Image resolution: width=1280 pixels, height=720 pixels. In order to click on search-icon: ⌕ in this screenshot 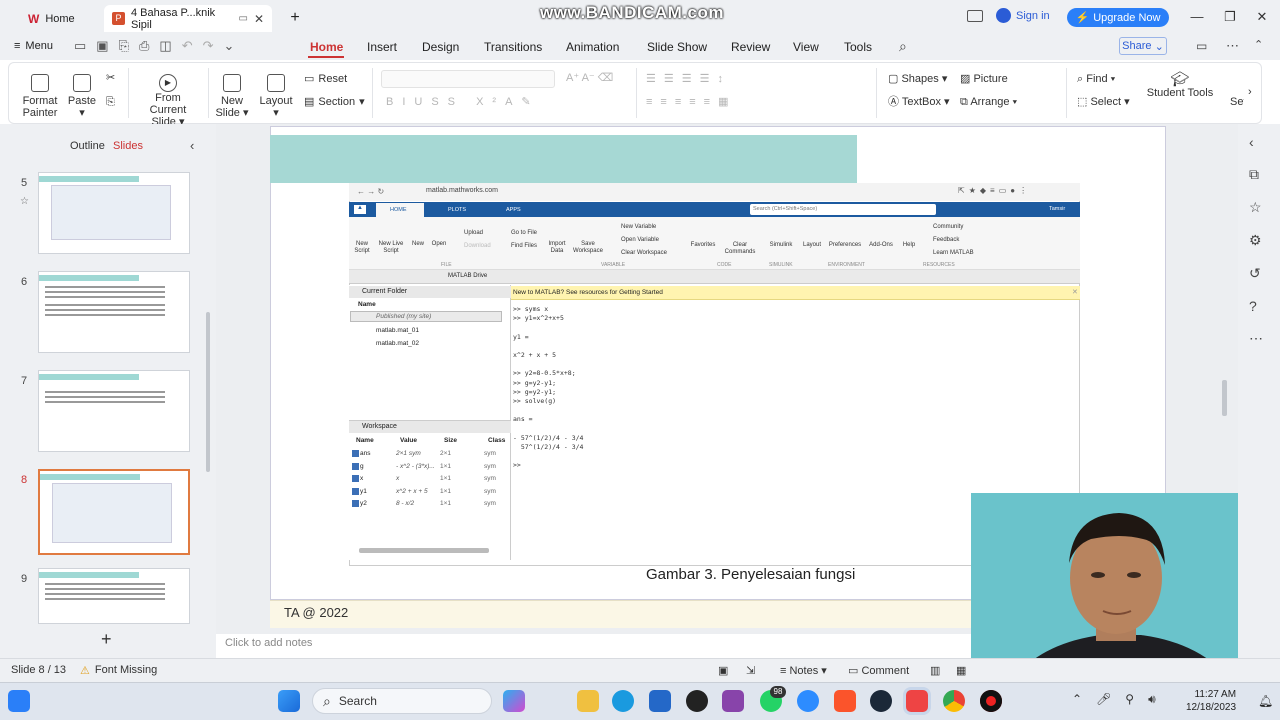, I will do `click(903, 46)`.